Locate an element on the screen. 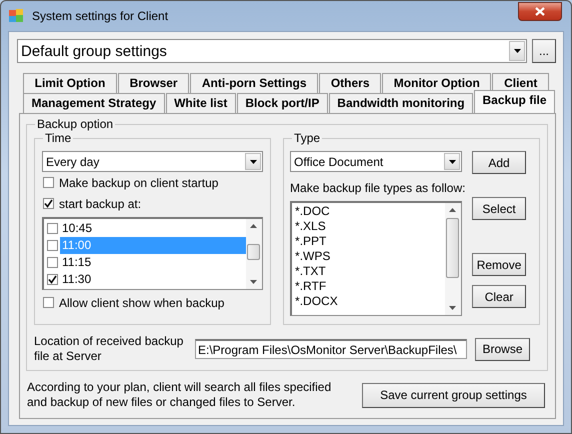 The height and width of the screenshot is (434, 572). list-item: 11:30 is located at coordinates (153, 279).